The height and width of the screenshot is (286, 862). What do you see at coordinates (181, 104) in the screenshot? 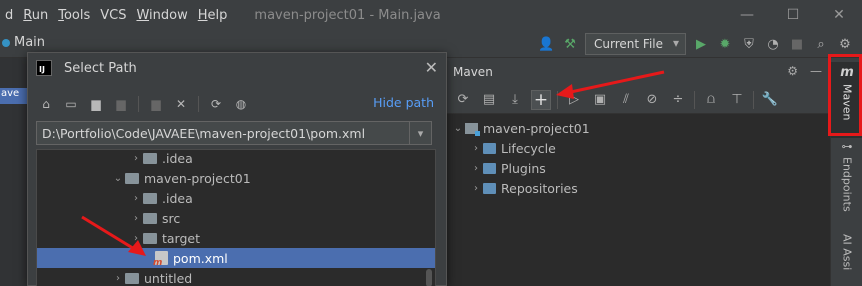
I see `delete-icon: ✕` at bounding box center [181, 104].